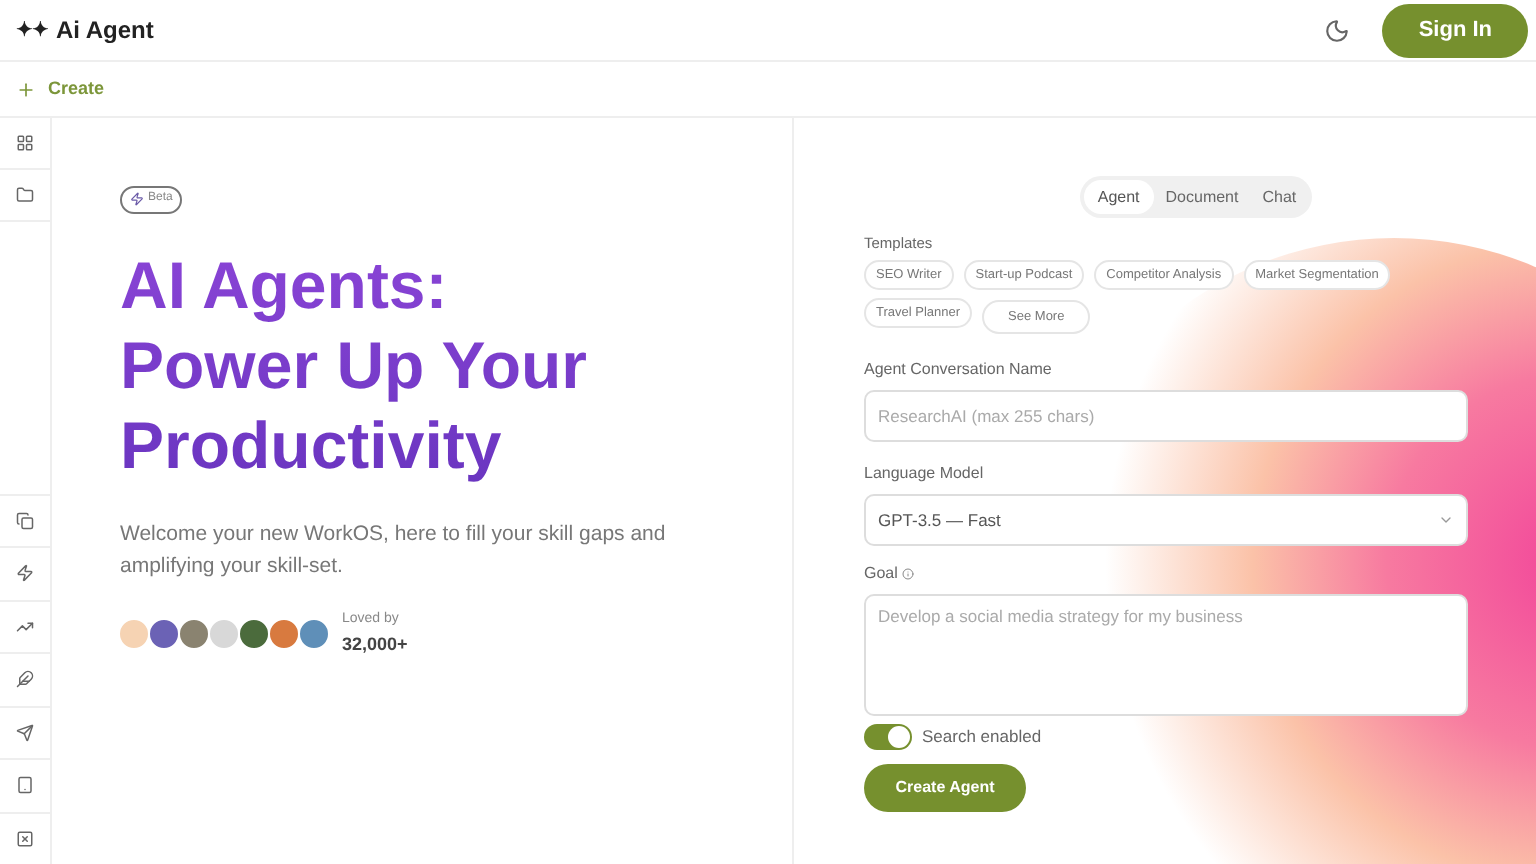  What do you see at coordinates (907, 574) in the screenshot?
I see `info-icon` at bounding box center [907, 574].